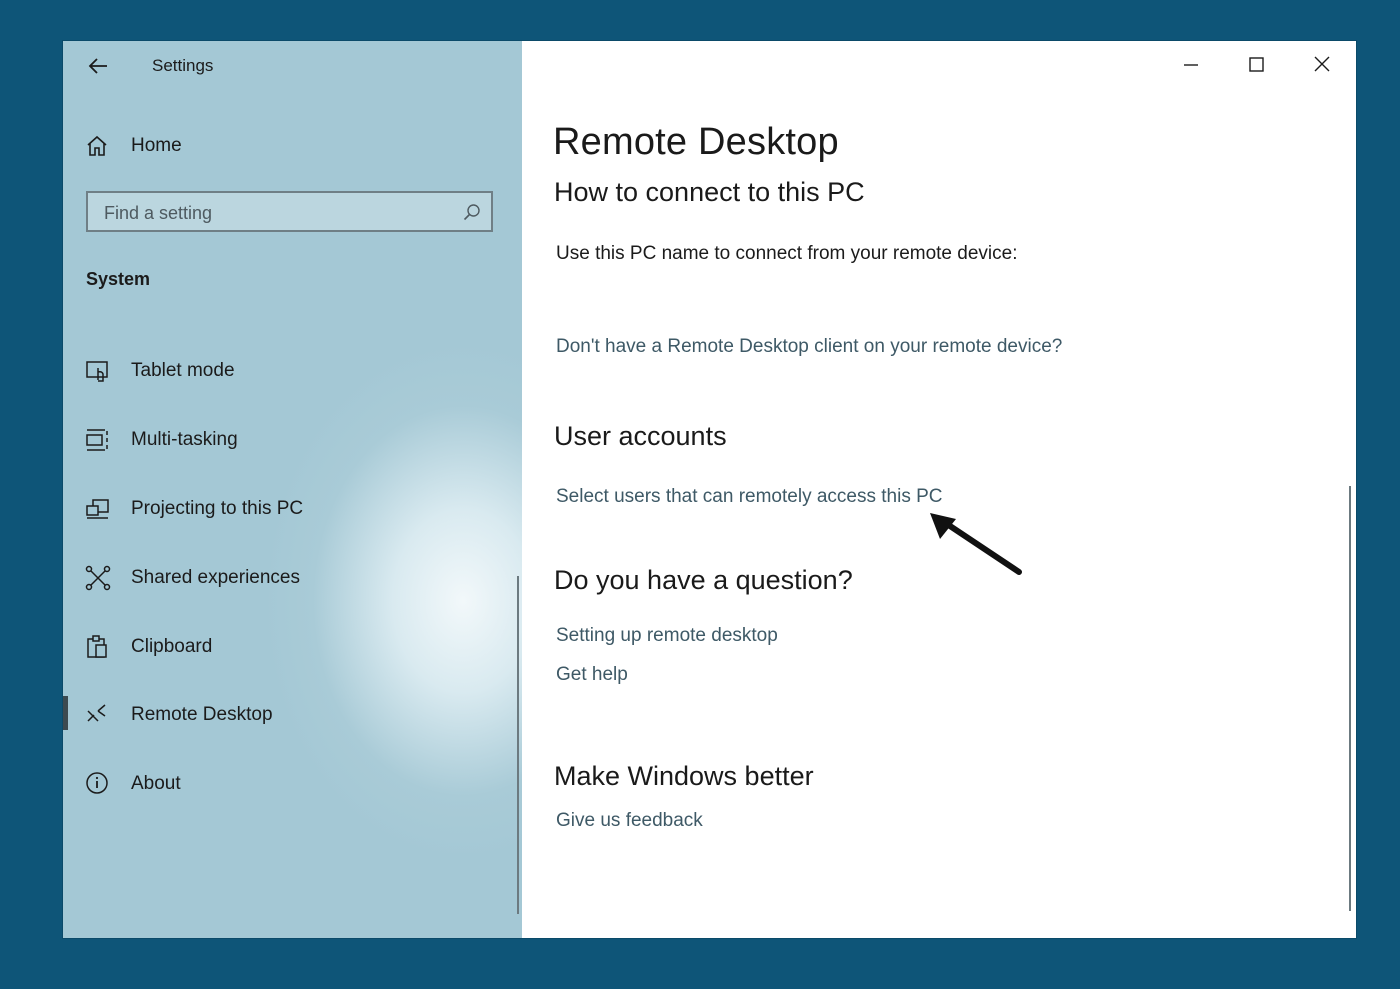  What do you see at coordinates (1350, 698) in the screenshot?
I see `content-scrollbar` at bounding box center [1350, 698].